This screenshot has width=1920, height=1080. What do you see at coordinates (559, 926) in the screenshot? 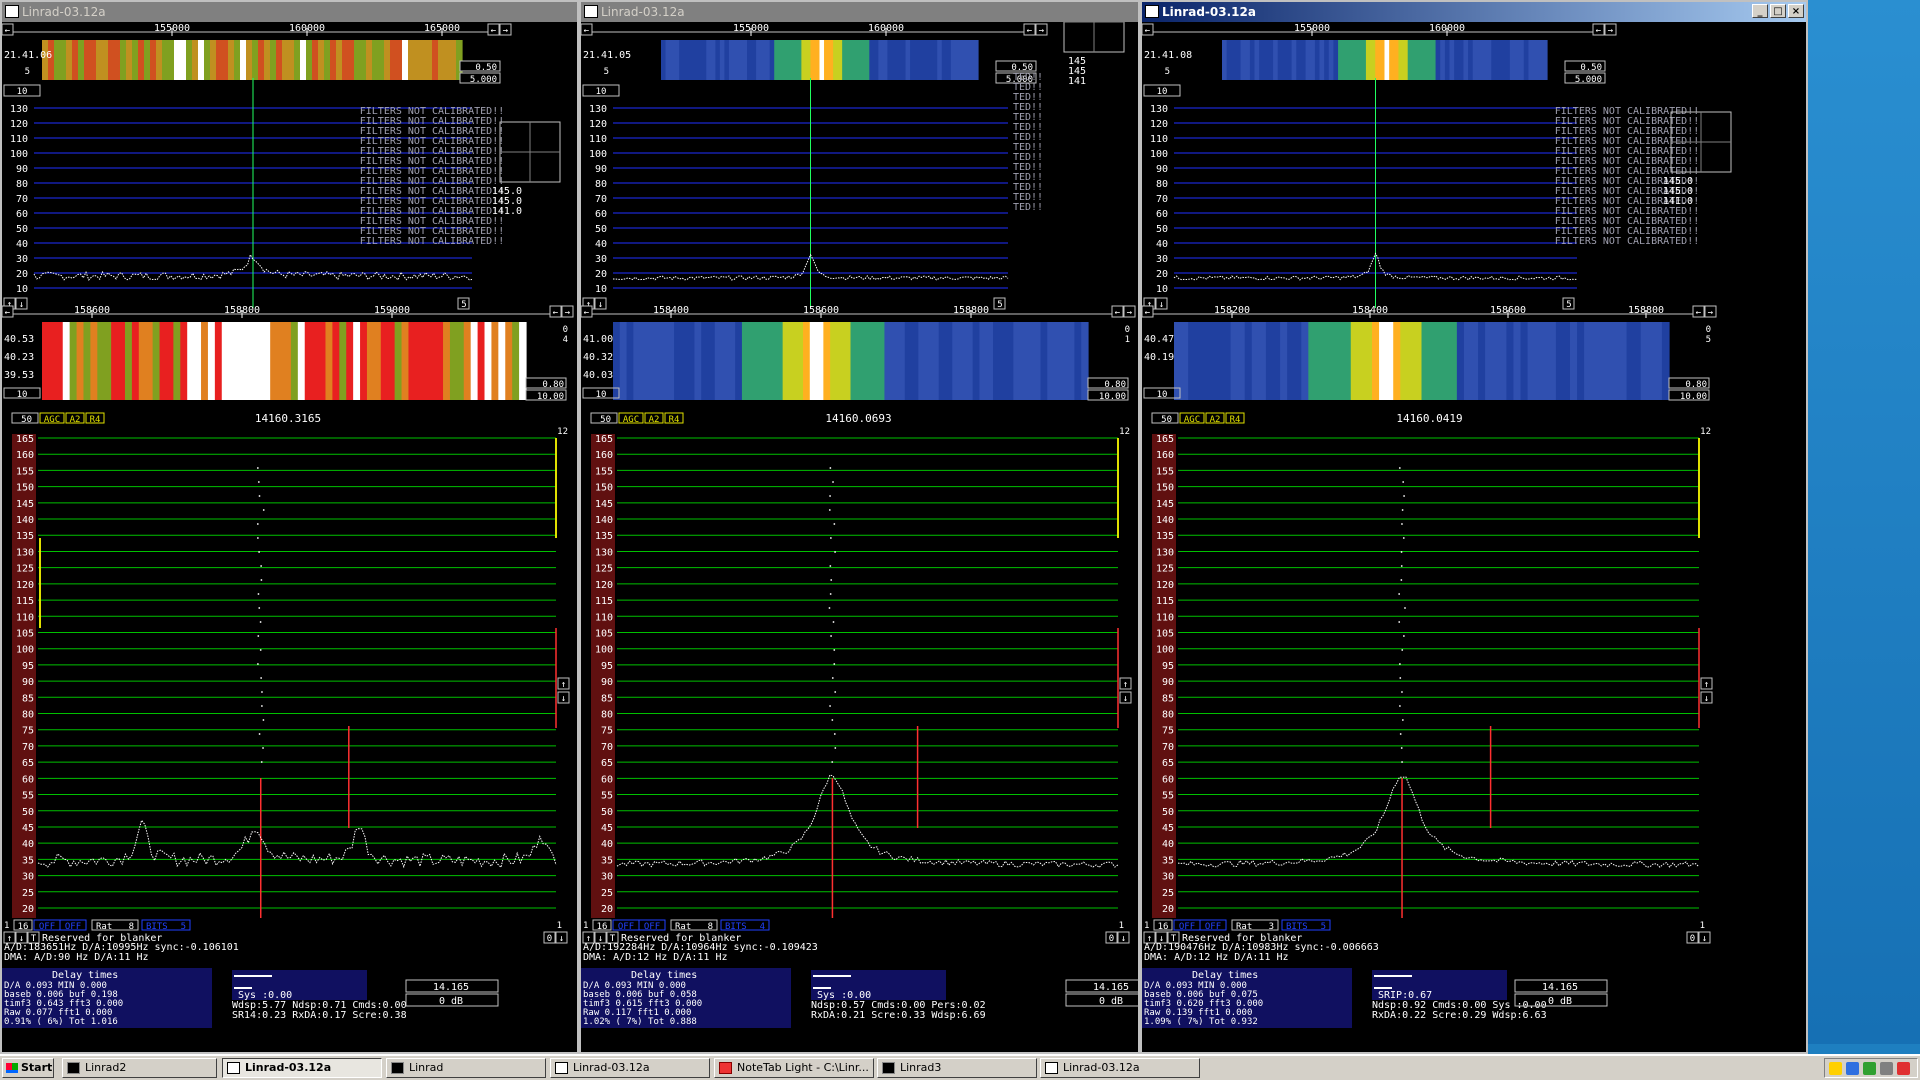
I see `bottom-right-one: 1` at bounding box center [559, 926].